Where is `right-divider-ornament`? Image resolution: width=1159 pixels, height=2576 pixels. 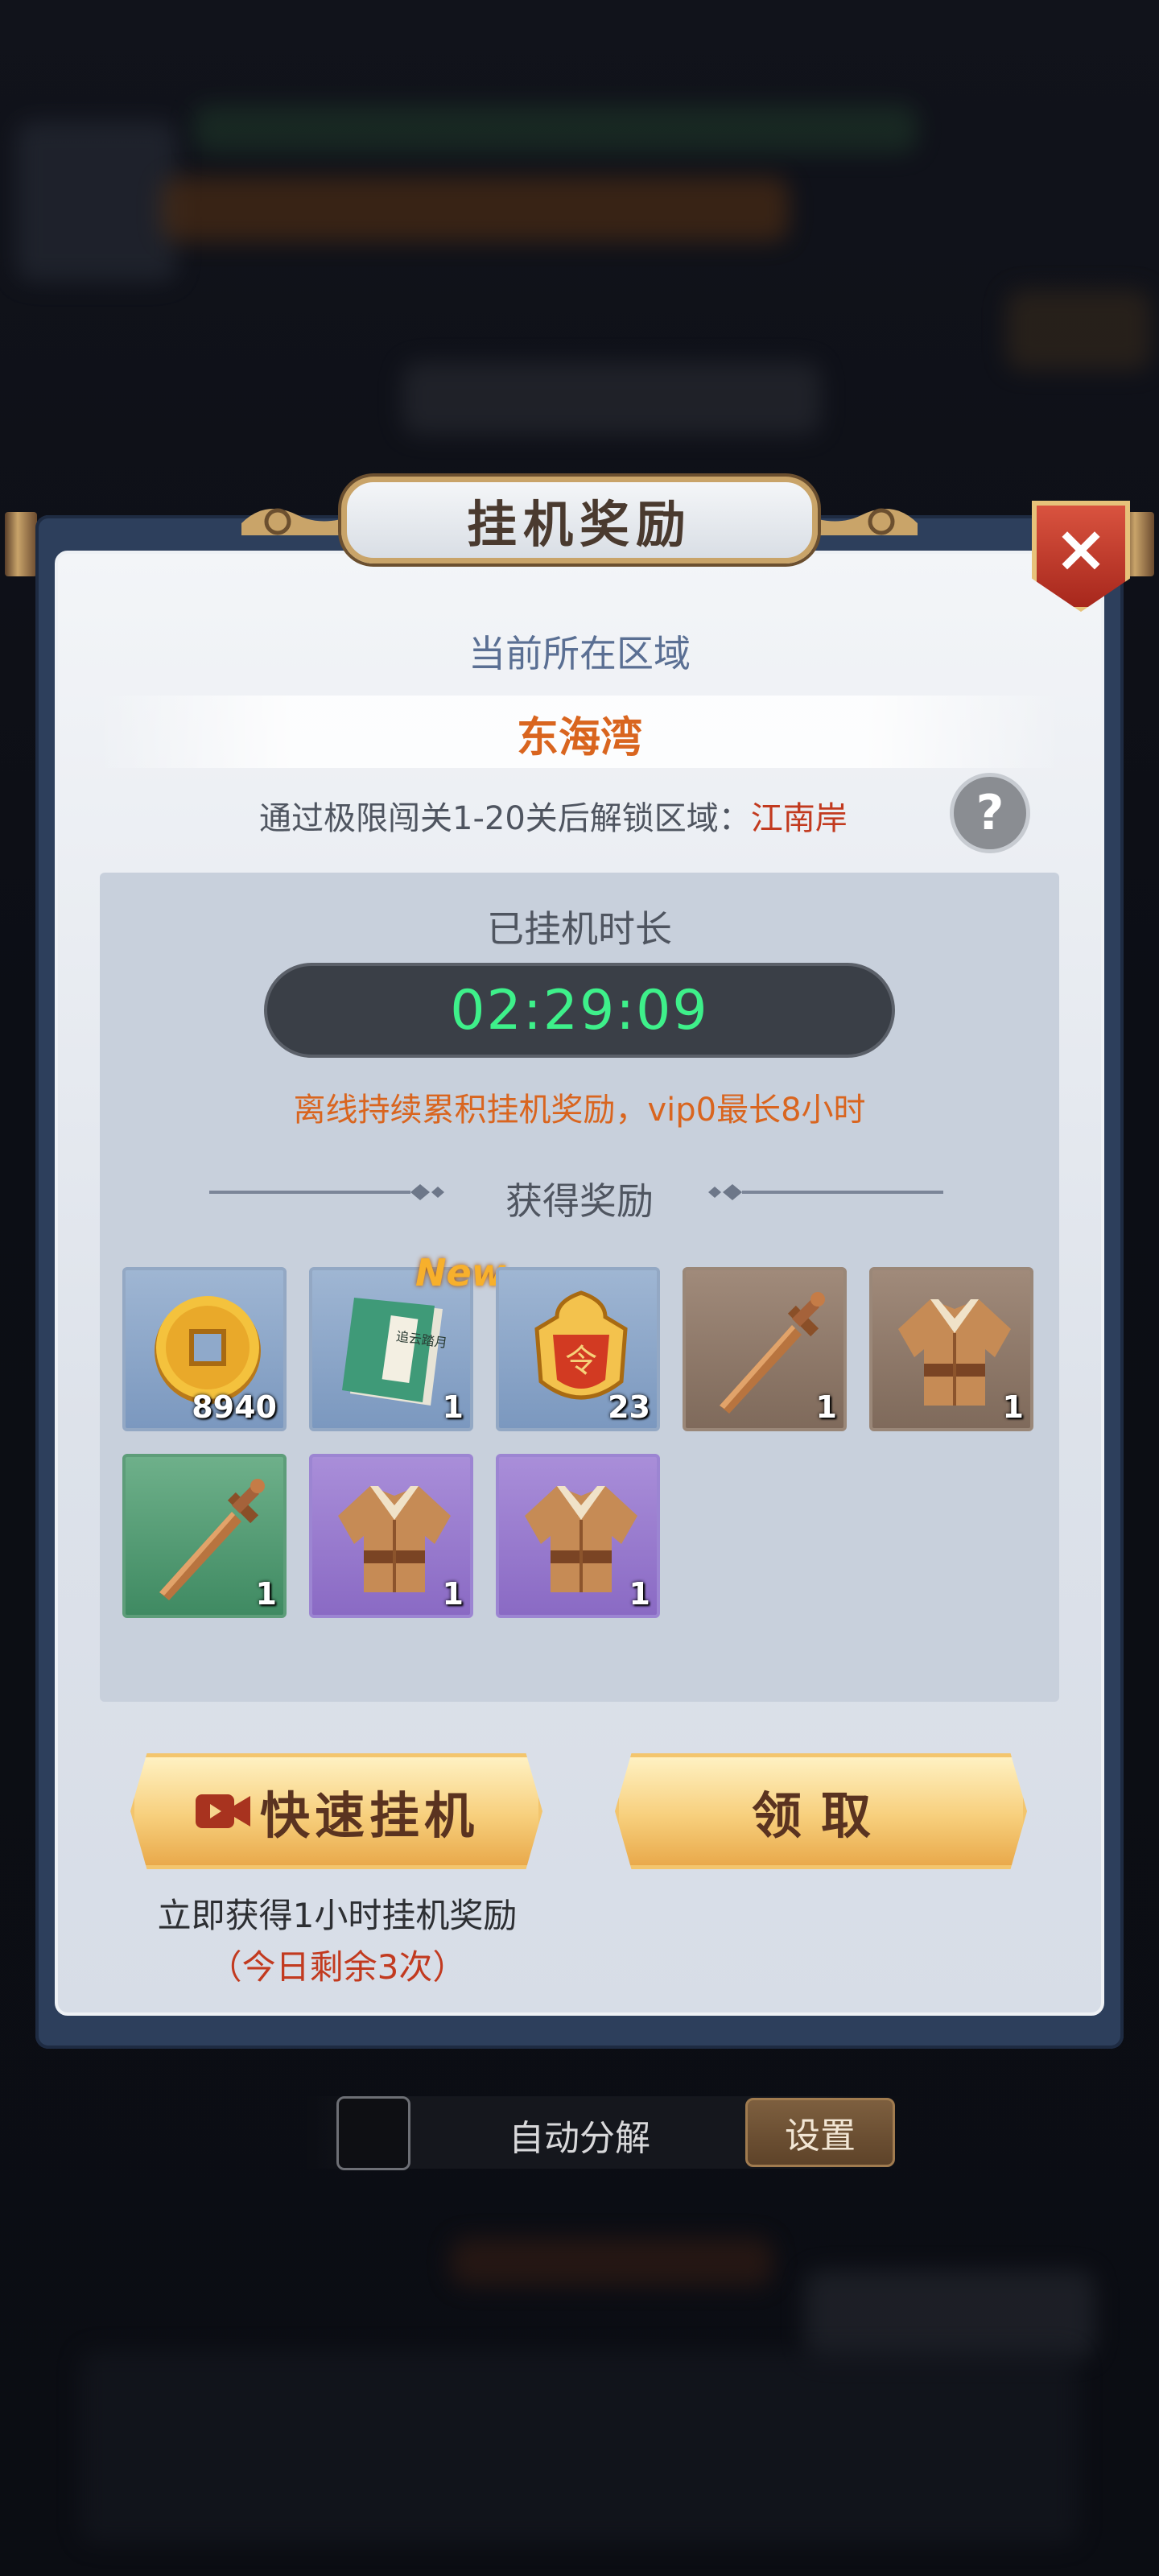 right-divider-ornament is located at coordinates (825, 1192).